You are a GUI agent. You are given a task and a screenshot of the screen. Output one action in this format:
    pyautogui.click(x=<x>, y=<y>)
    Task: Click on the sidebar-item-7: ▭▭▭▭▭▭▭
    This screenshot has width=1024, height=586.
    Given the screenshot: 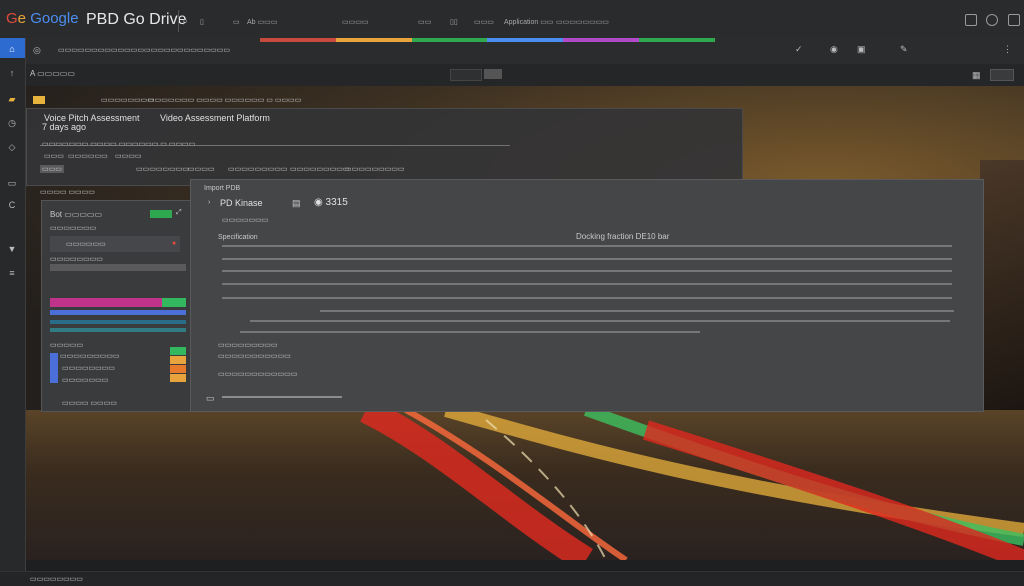 What is the action you would take?
    pyautogui.click(x=85, y=380)
    